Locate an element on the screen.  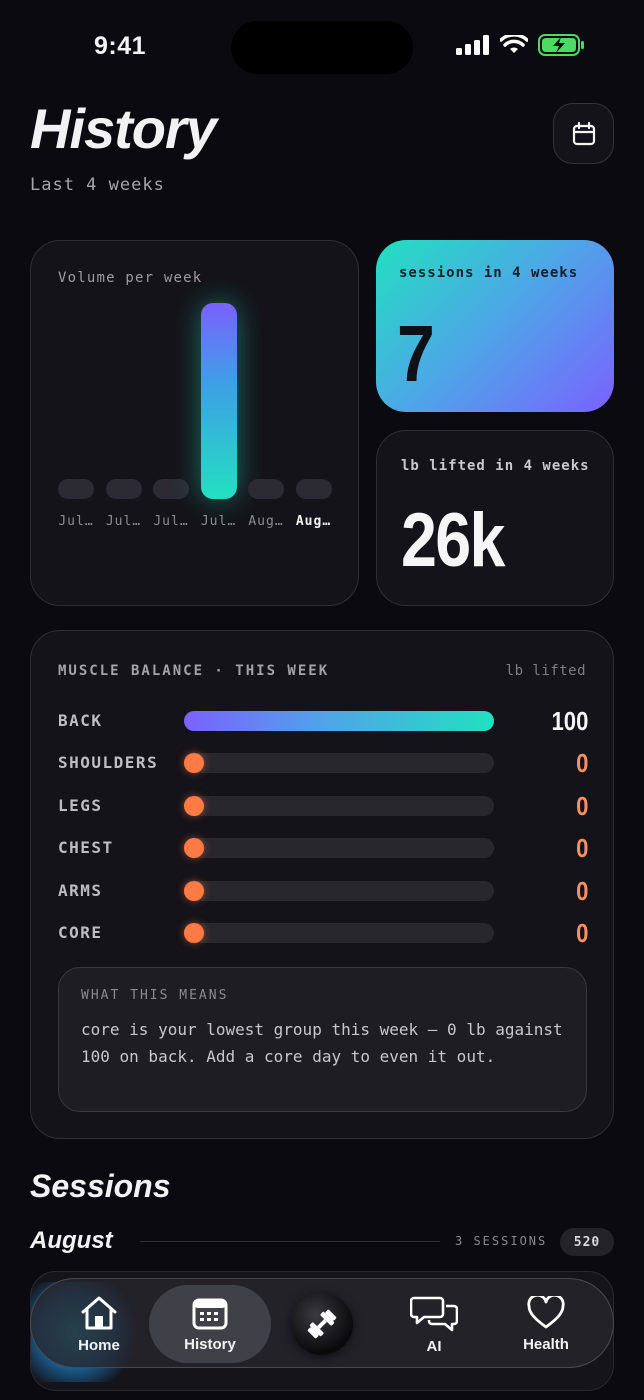
dynamic-island is located at coordinates (322, 47).